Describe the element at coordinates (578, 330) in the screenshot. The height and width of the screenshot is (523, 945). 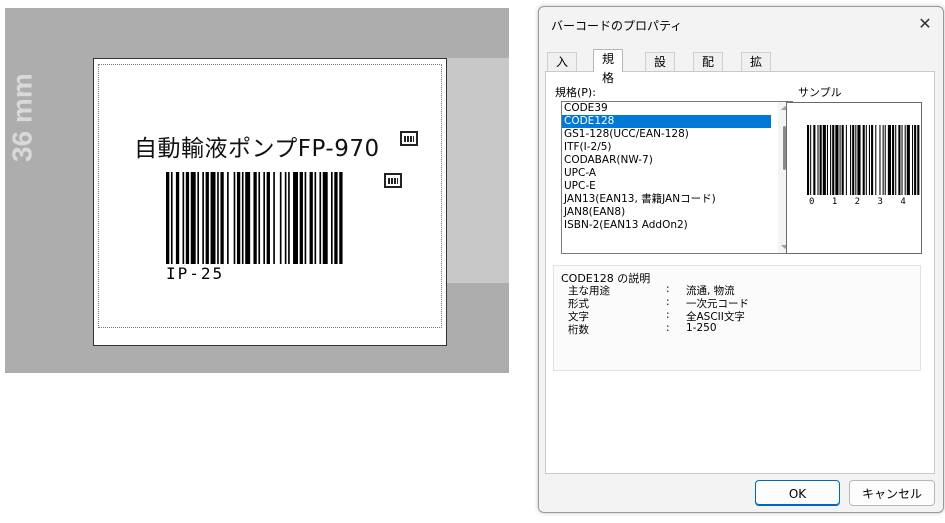
I see `description-key: 桁数` at that location.